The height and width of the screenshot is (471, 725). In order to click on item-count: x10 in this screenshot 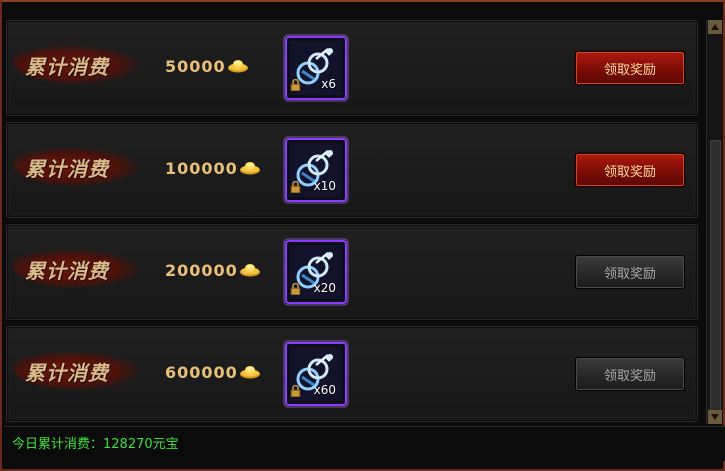, I will do `click(324, 186)`.